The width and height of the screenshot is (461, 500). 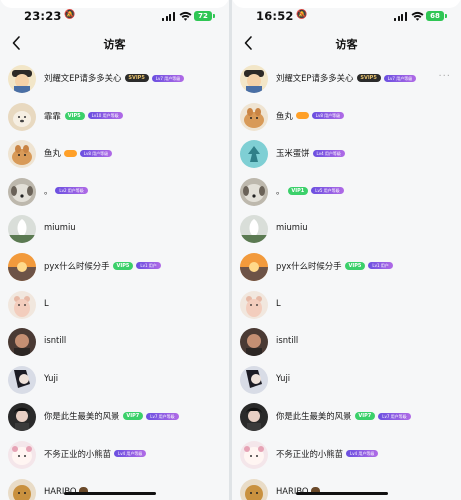 I want to click on visitor-row: 刘耀文EP请多多关心 SVIP5 Lv7 用户等级, so click(x=114, y=81).